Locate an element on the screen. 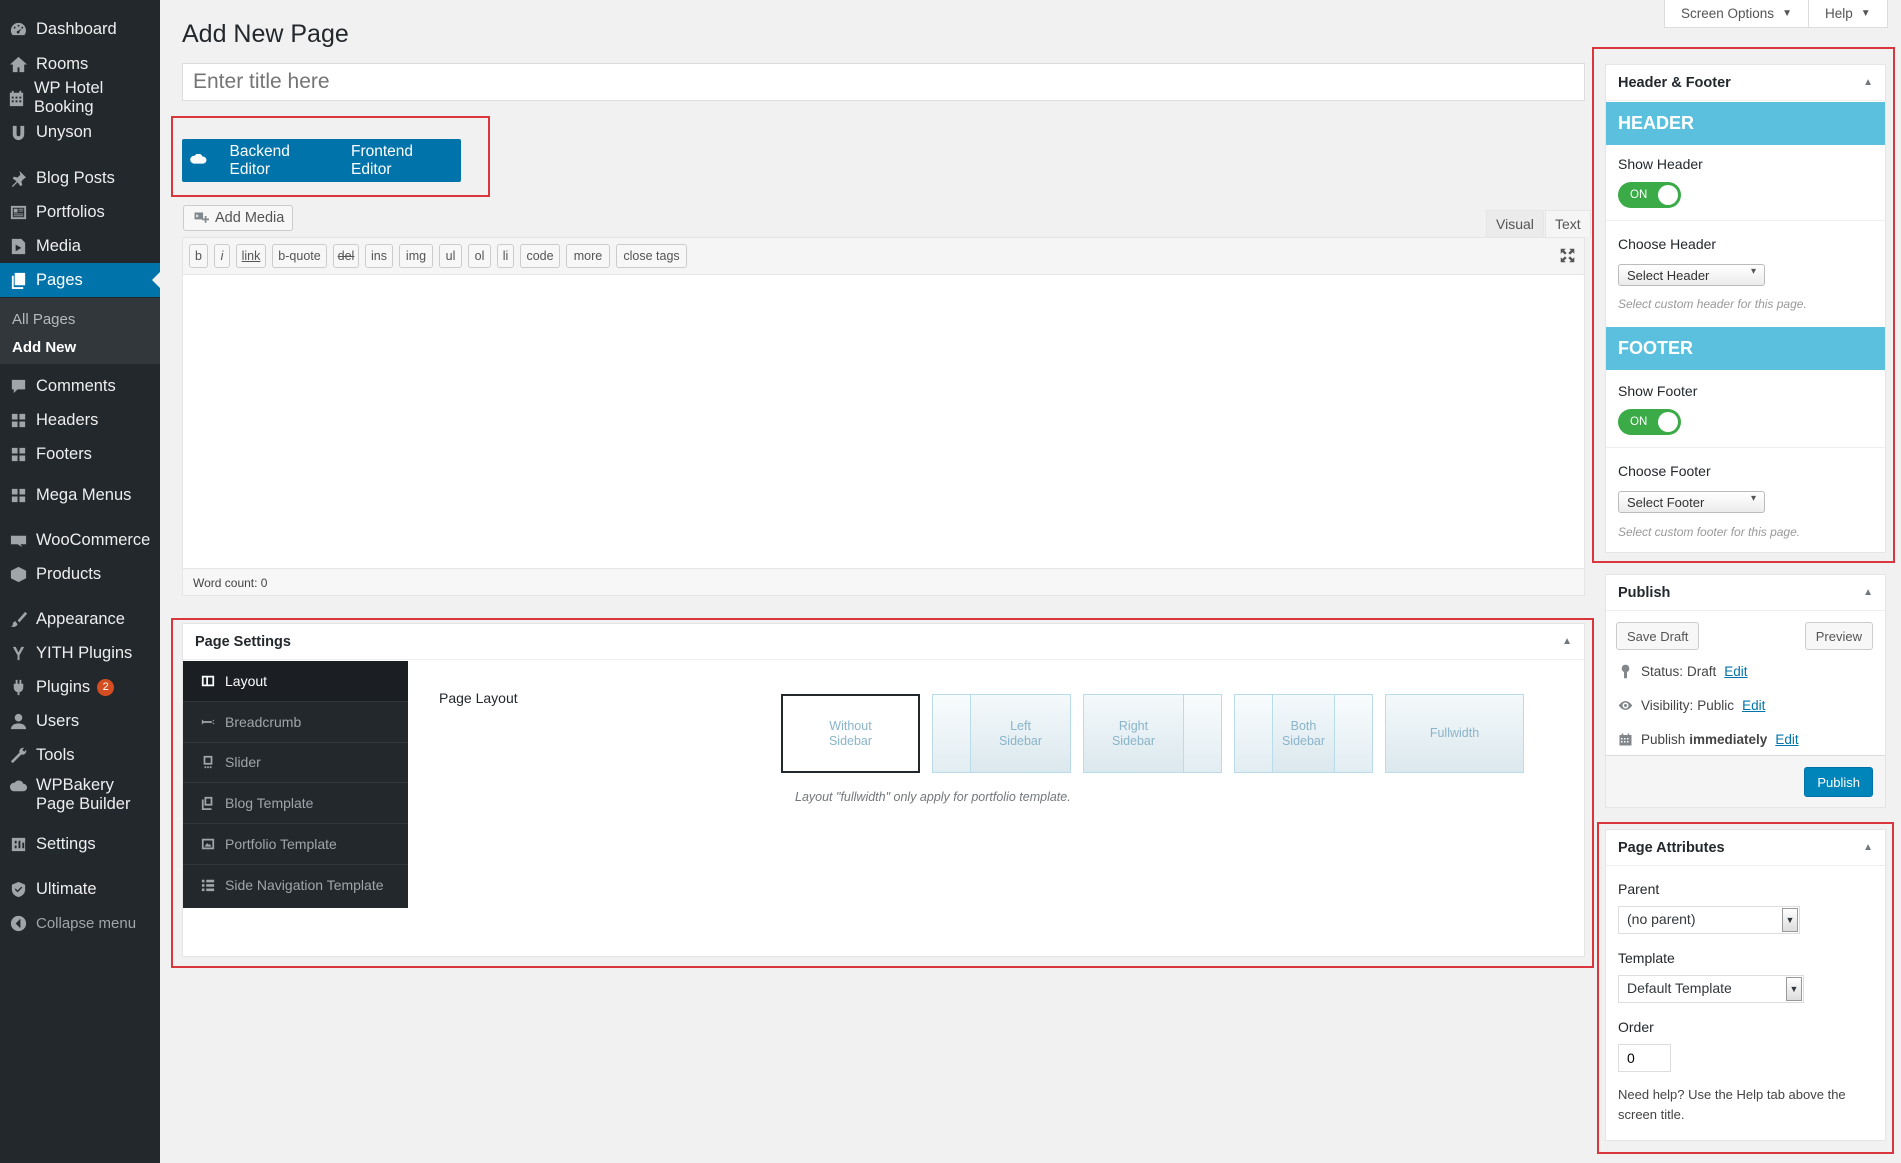 The image size is (1901, 1163). page-settings-header: Page Settings ▲ is located at coordinates (883, 642).